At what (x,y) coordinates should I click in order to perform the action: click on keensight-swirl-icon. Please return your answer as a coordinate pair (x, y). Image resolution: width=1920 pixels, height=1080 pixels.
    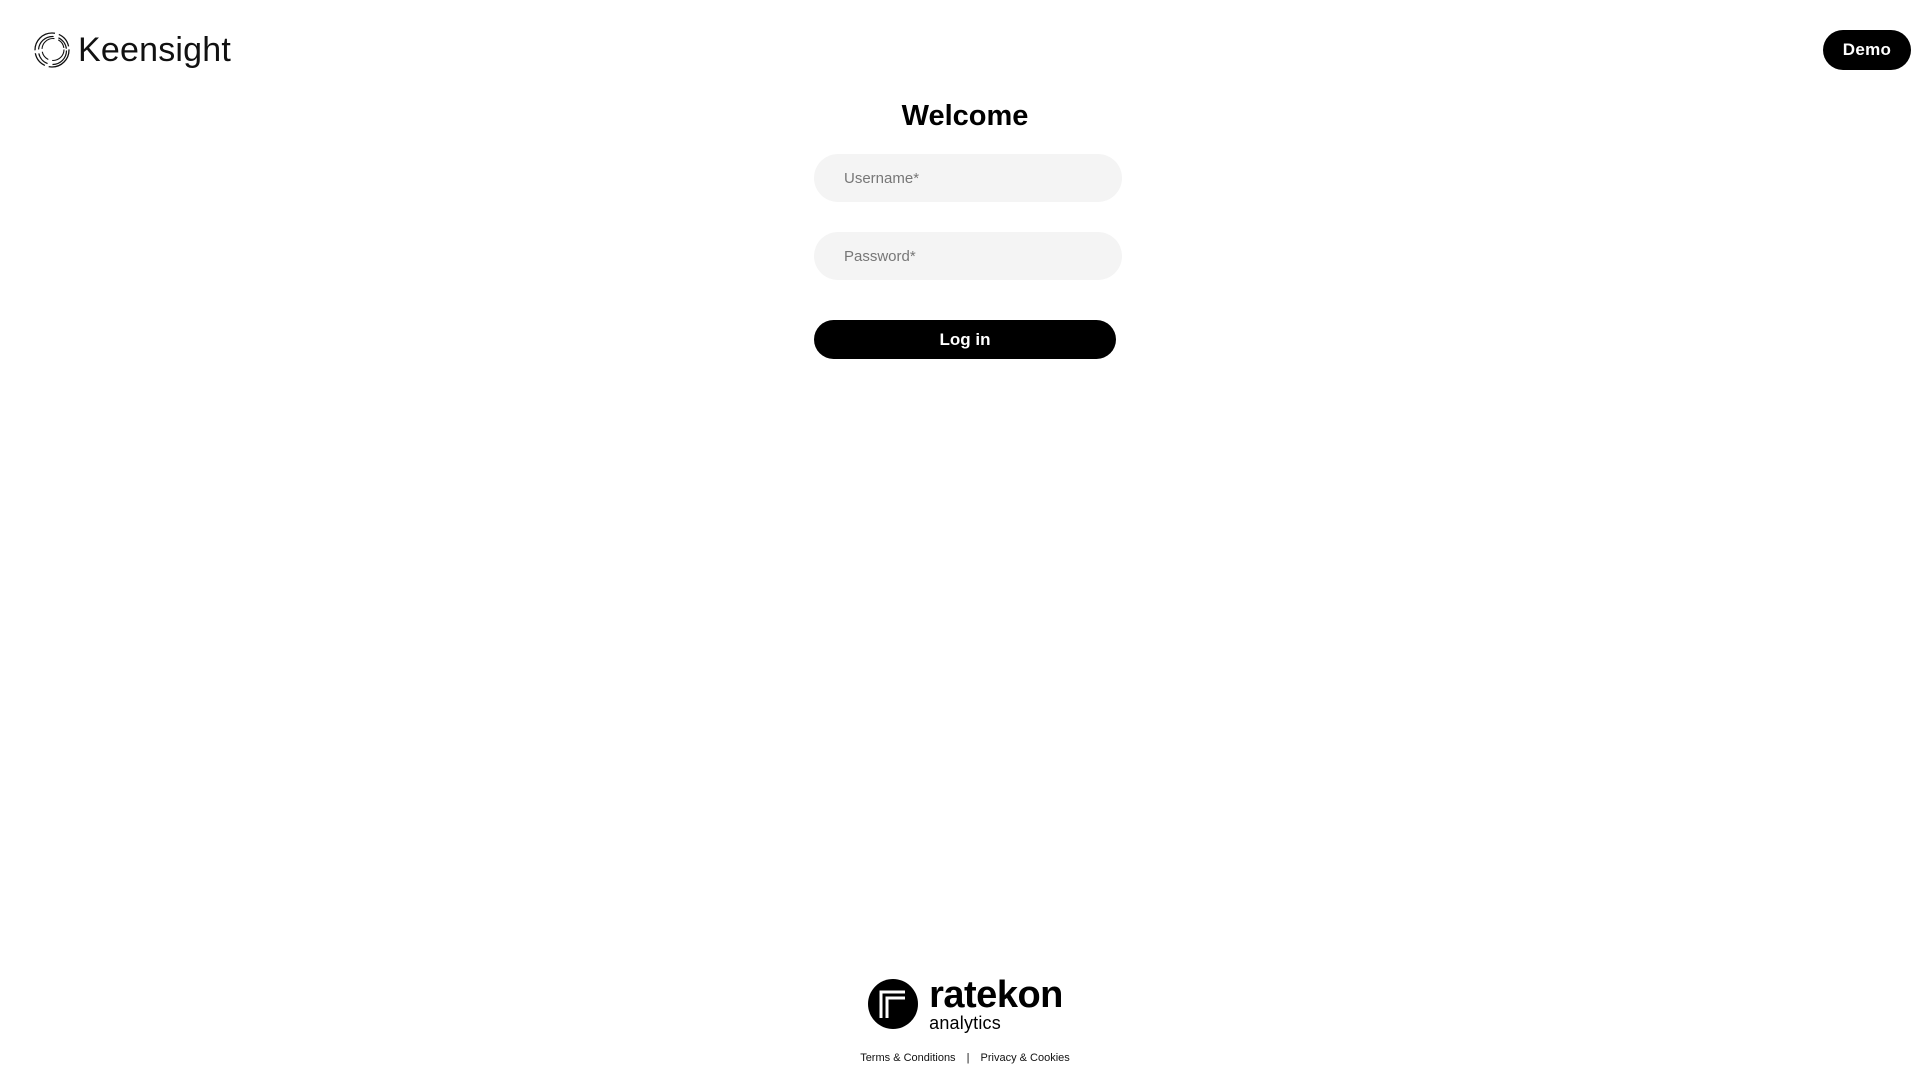
    Looking at the image, I should click on (52, 50).